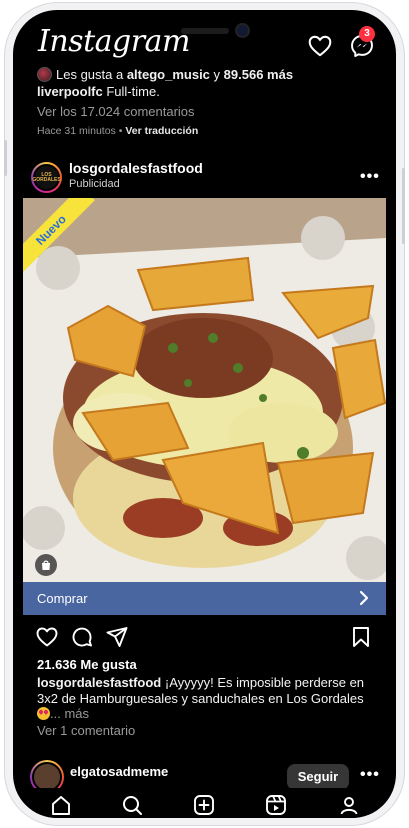 Image resolution: width=409 pixels, height=828 pixels. What do you see at coordinates (361, 637) in the screenshot?
I see `save-bookmark-icon` at bounding box center [361, 637].